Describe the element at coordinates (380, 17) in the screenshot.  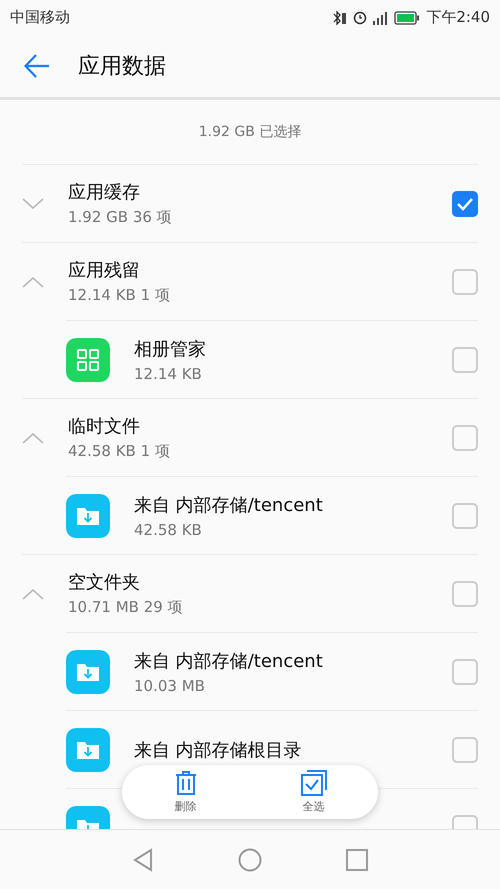
I see `signal-icon` at that location.